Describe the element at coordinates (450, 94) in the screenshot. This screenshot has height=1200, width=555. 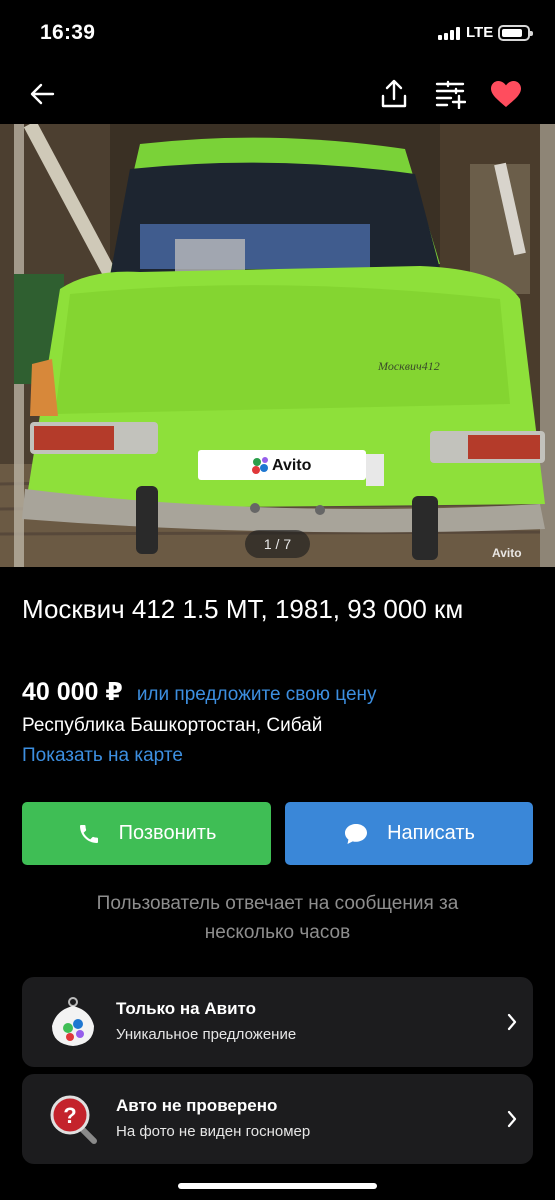
I see `compare-list-icon` at that location.